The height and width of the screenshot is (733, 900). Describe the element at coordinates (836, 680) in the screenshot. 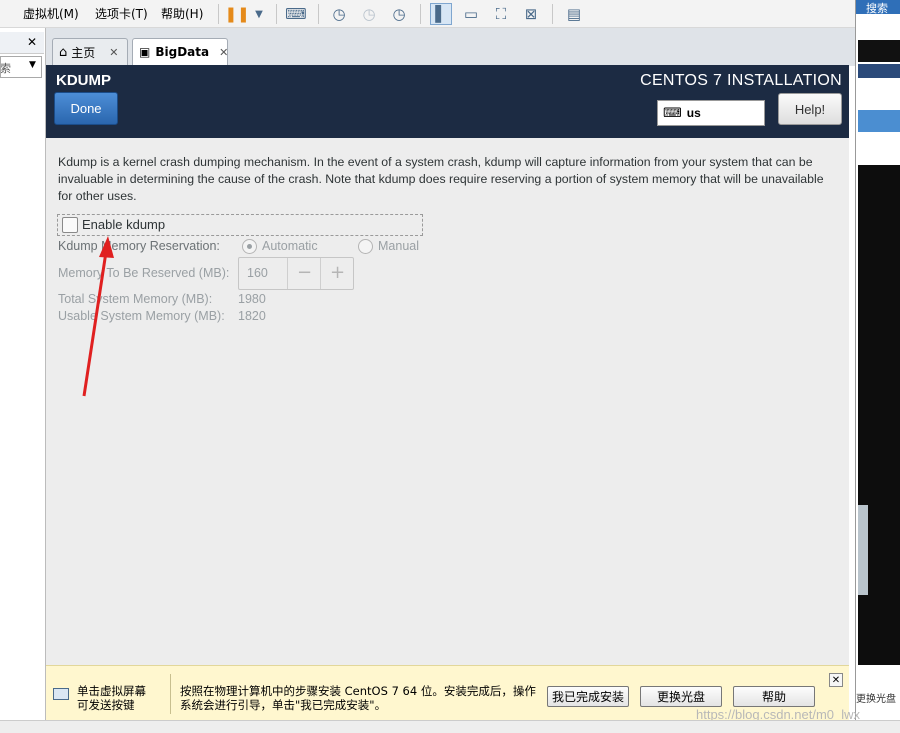

I see `hint-close-icon: ✕` at that location.